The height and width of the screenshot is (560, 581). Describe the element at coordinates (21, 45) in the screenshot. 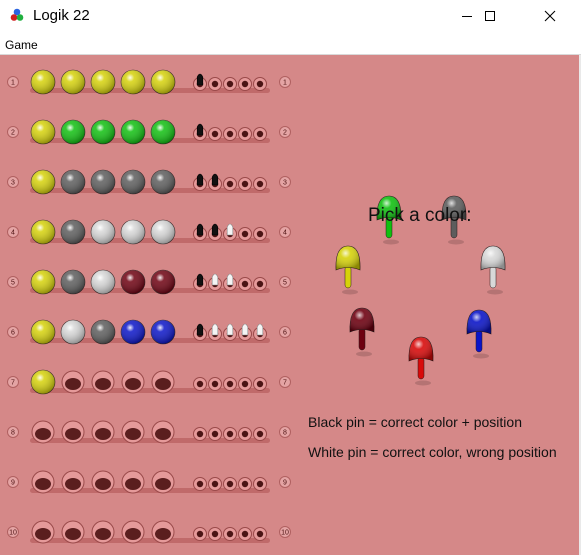

I see `menu-game: Game` at that location.